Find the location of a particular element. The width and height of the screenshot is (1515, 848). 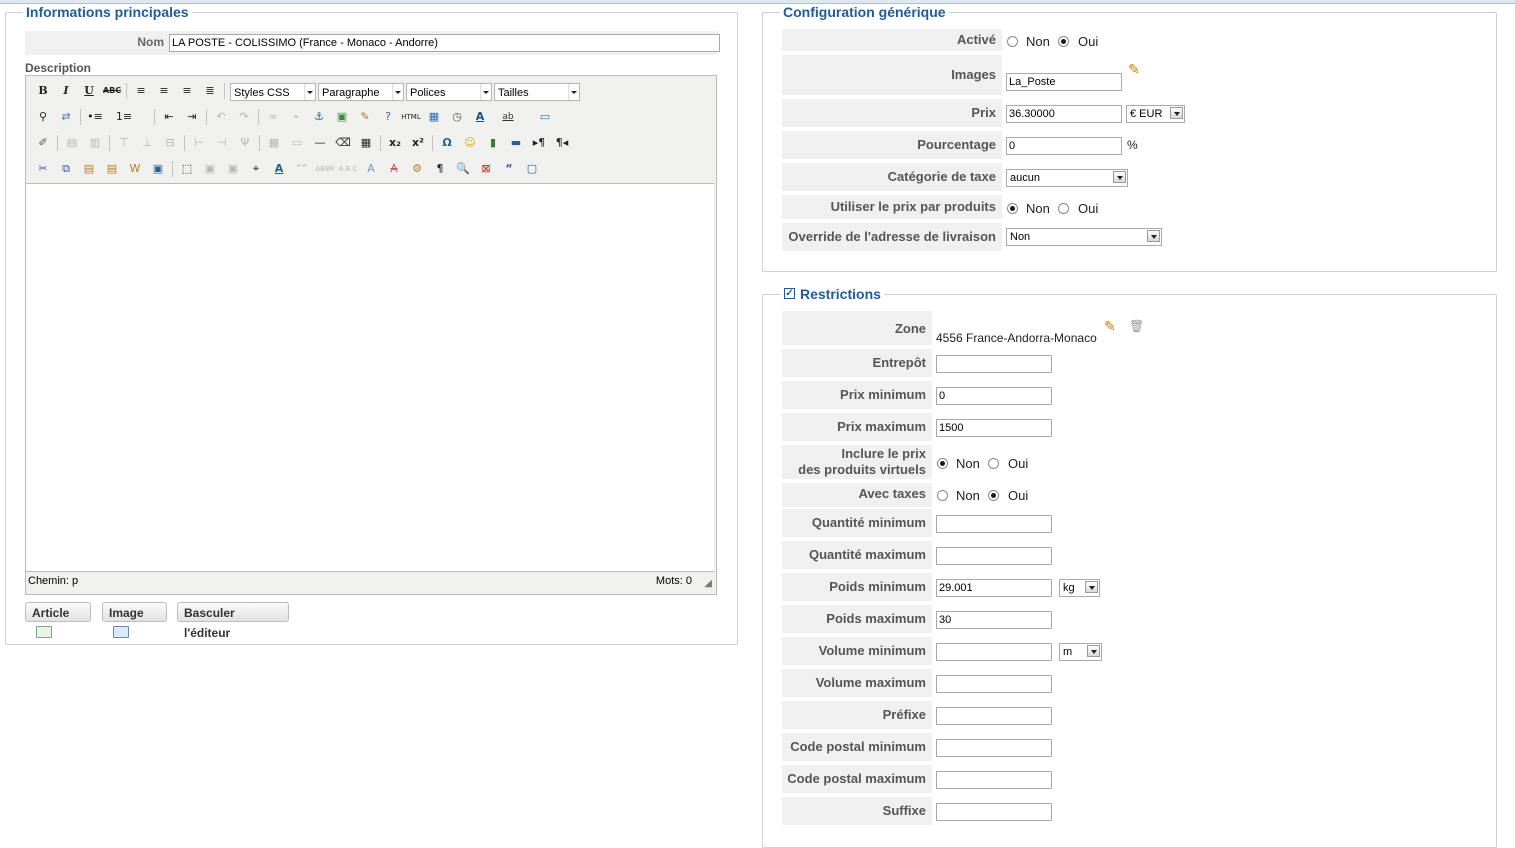

numbered-list-icon: 1≡ is located at coordinates (124, 117).